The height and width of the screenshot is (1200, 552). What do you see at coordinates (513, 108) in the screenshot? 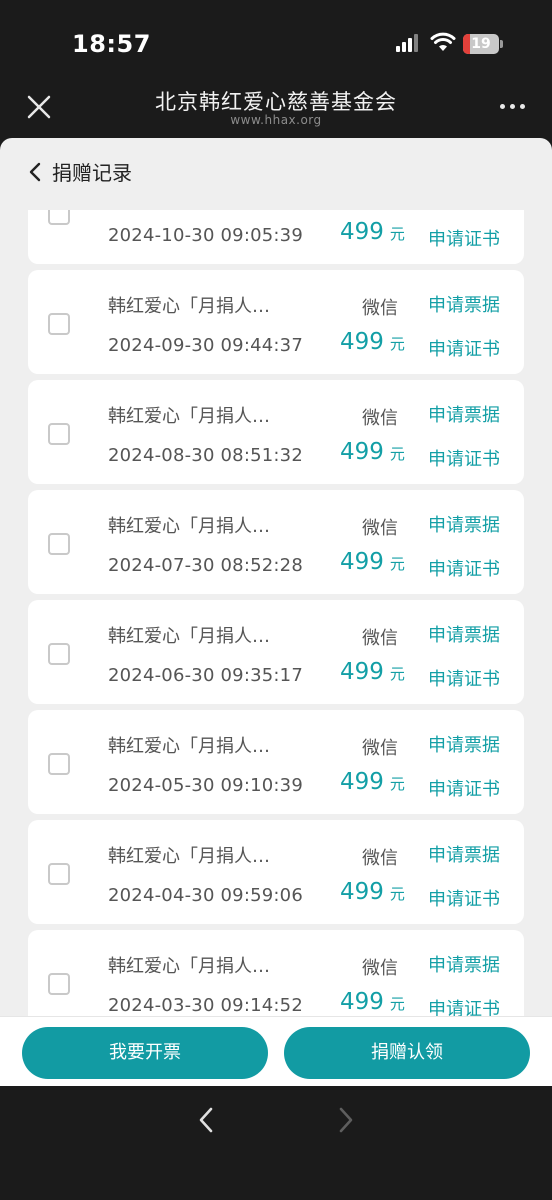
I see `more-icon` at bounding box center [513, 108].